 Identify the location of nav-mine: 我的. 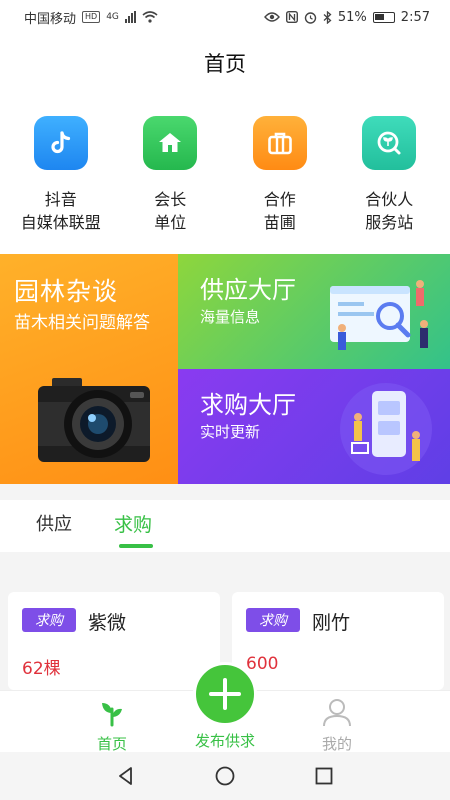
(337, 724).